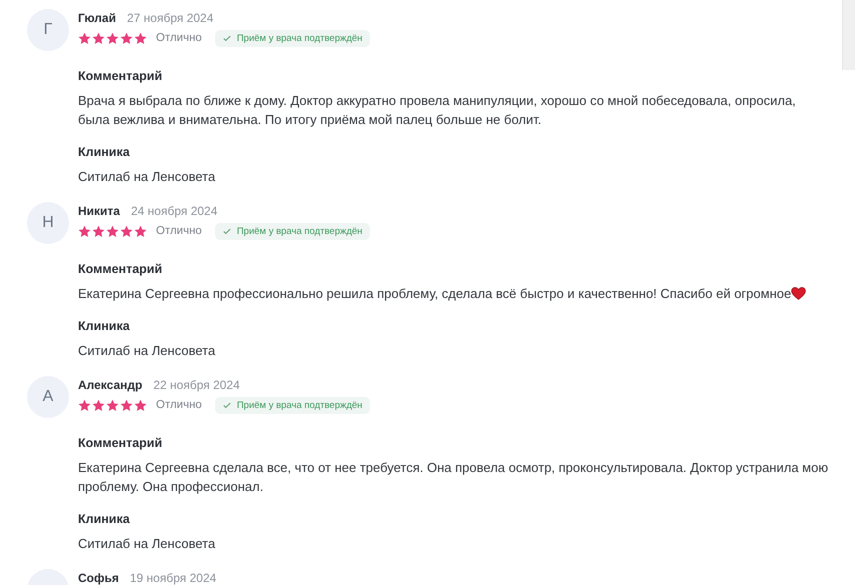 Image resolution: width=855 pixels, height=585 pixels. I want to click on review-date: 24 ноября 2024, so click(174, 211).